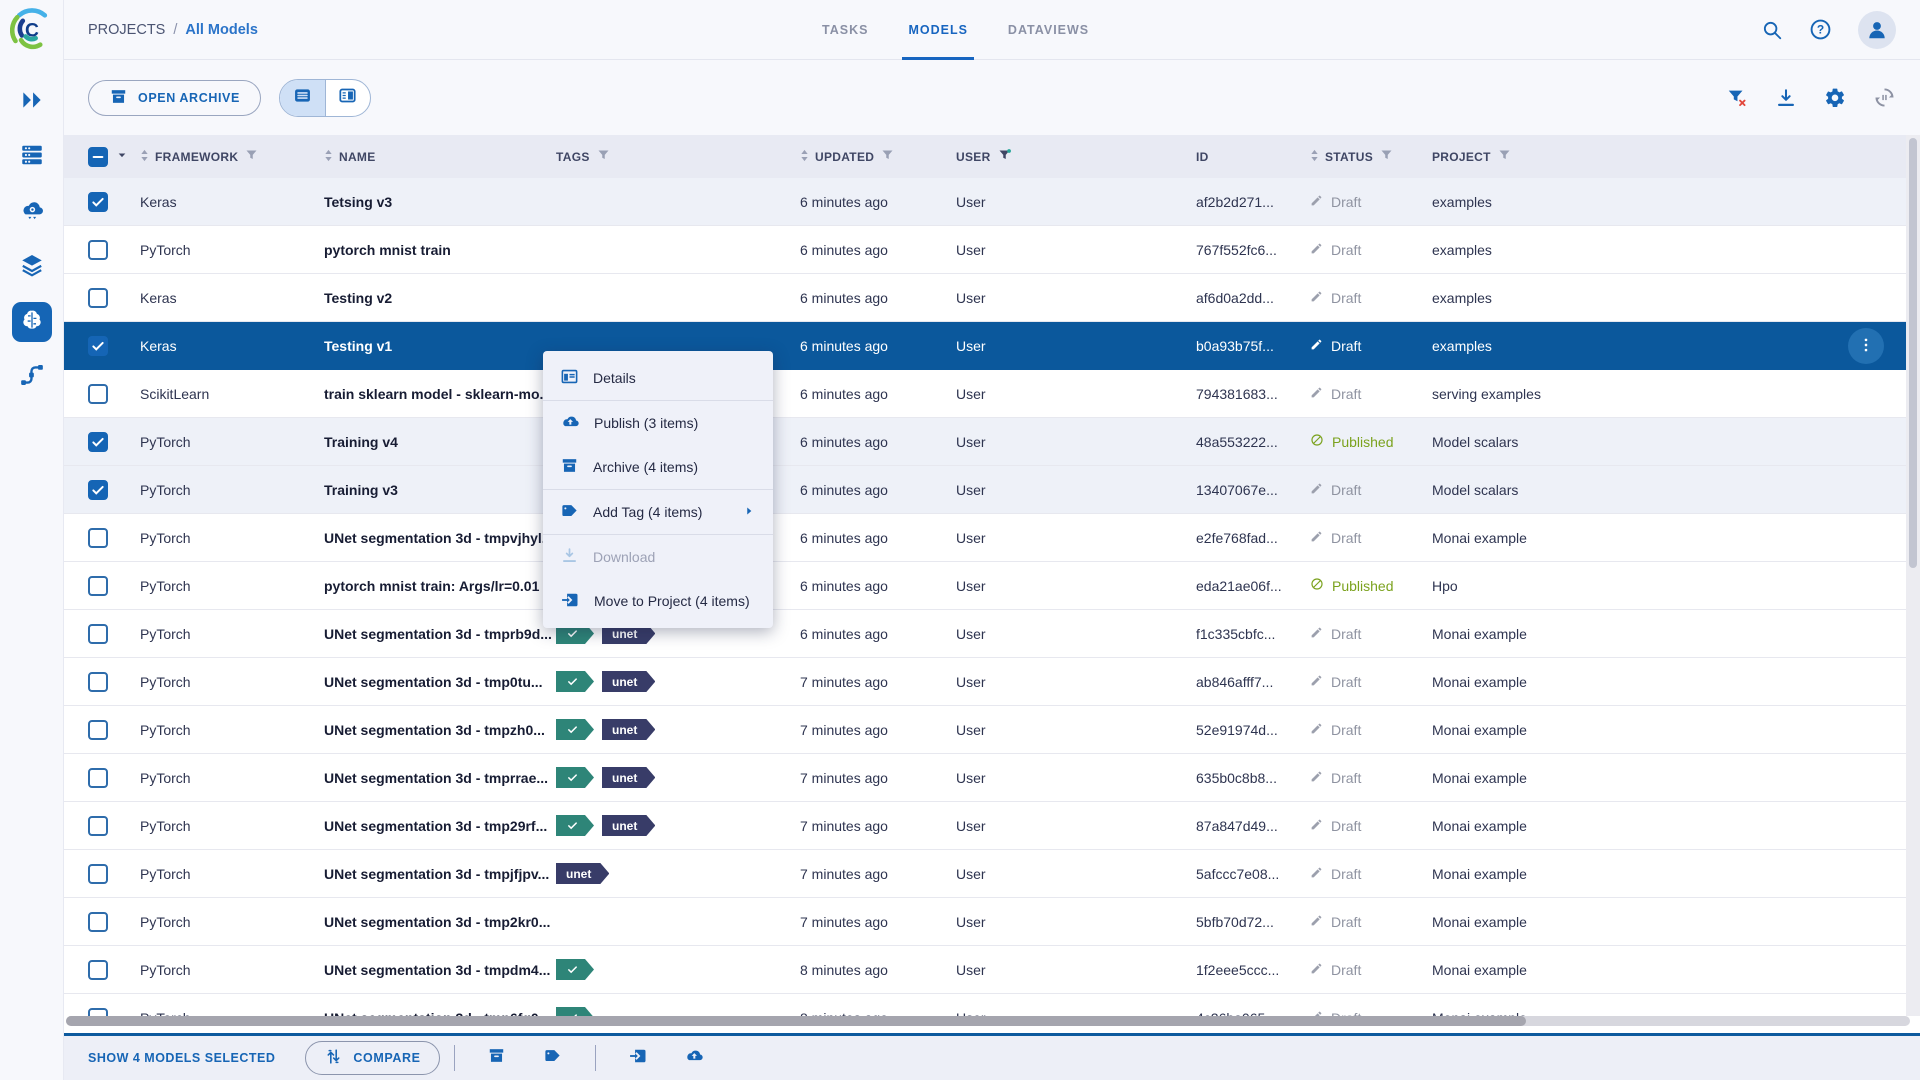  Describe the element at coordinates (694, 1058) in the screenshot. I see `footer-publish-button` at that location.